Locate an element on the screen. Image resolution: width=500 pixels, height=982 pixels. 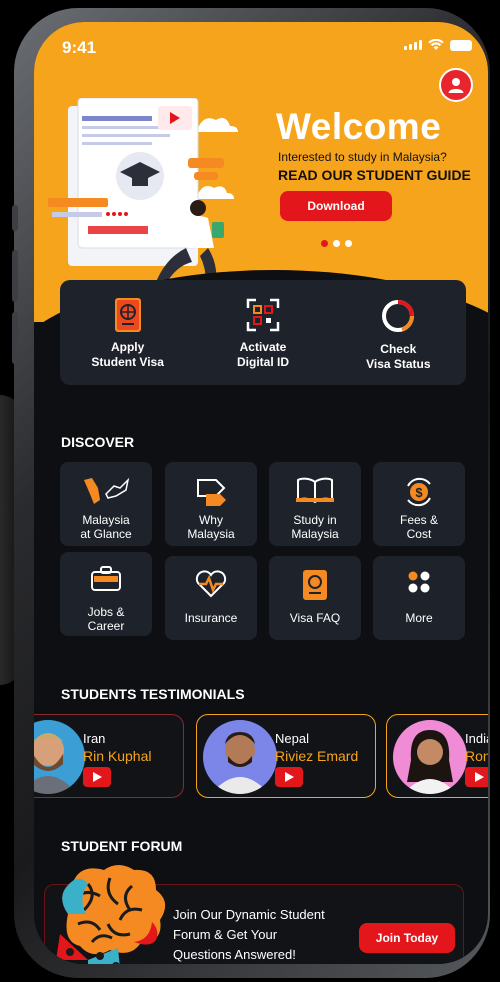
tile-label: Why Malaysia is located at coordinates (211, 527).